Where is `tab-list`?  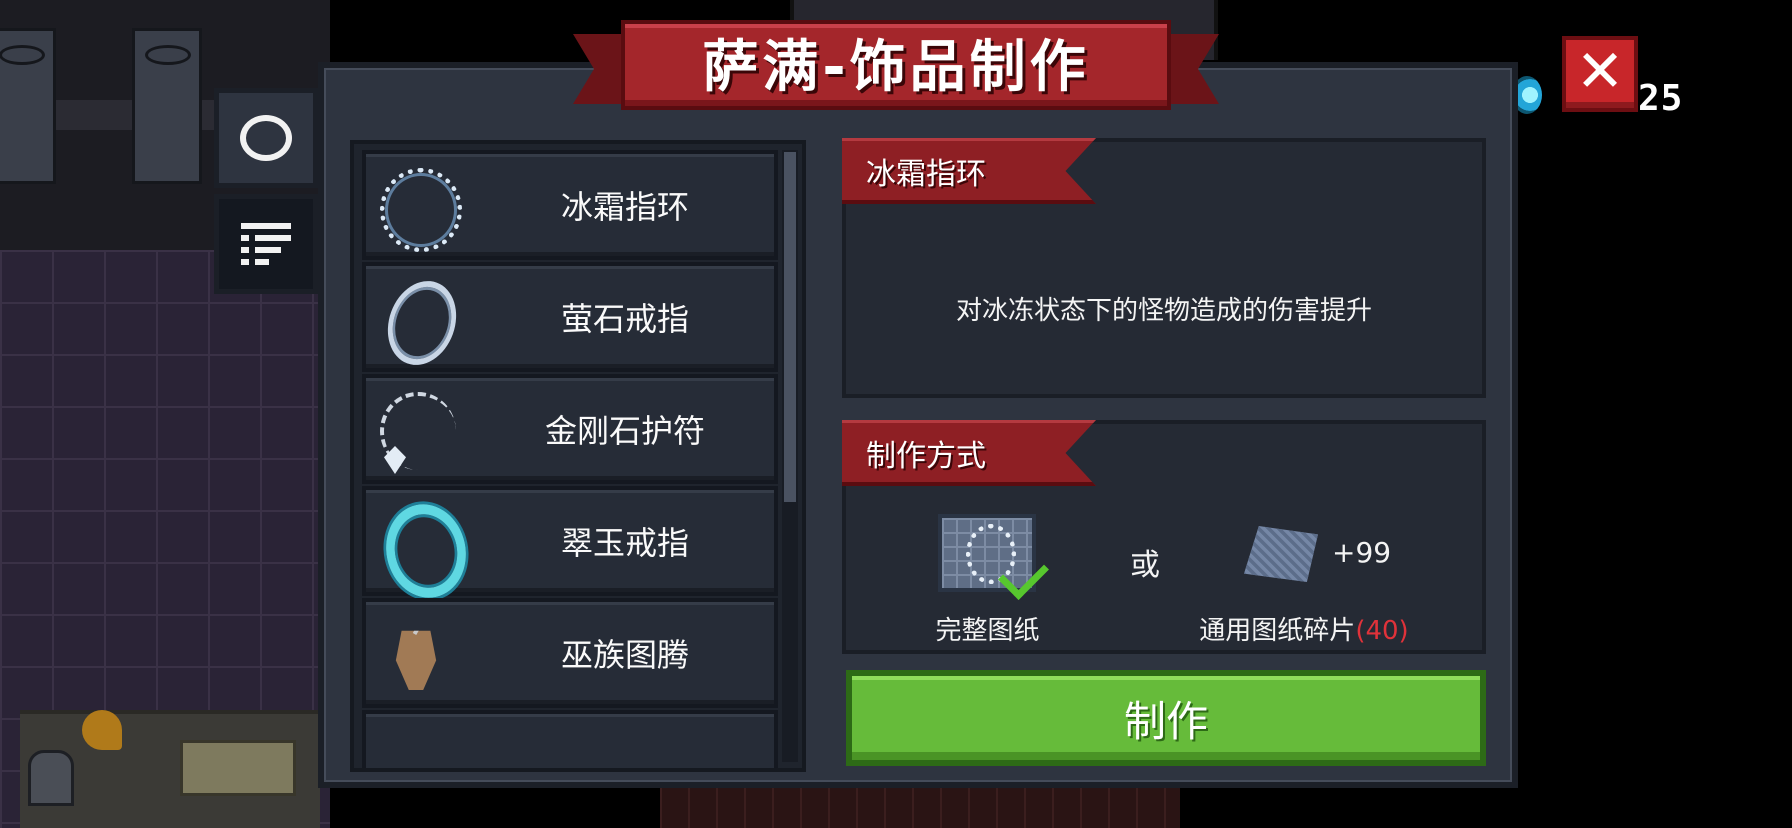
tab-list is located at coordinates (266, 244).